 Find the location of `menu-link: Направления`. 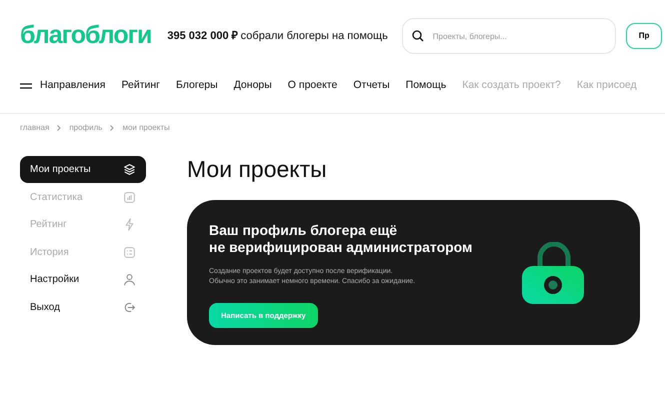

menu-link: Направления is located at coordinates (63, 86).